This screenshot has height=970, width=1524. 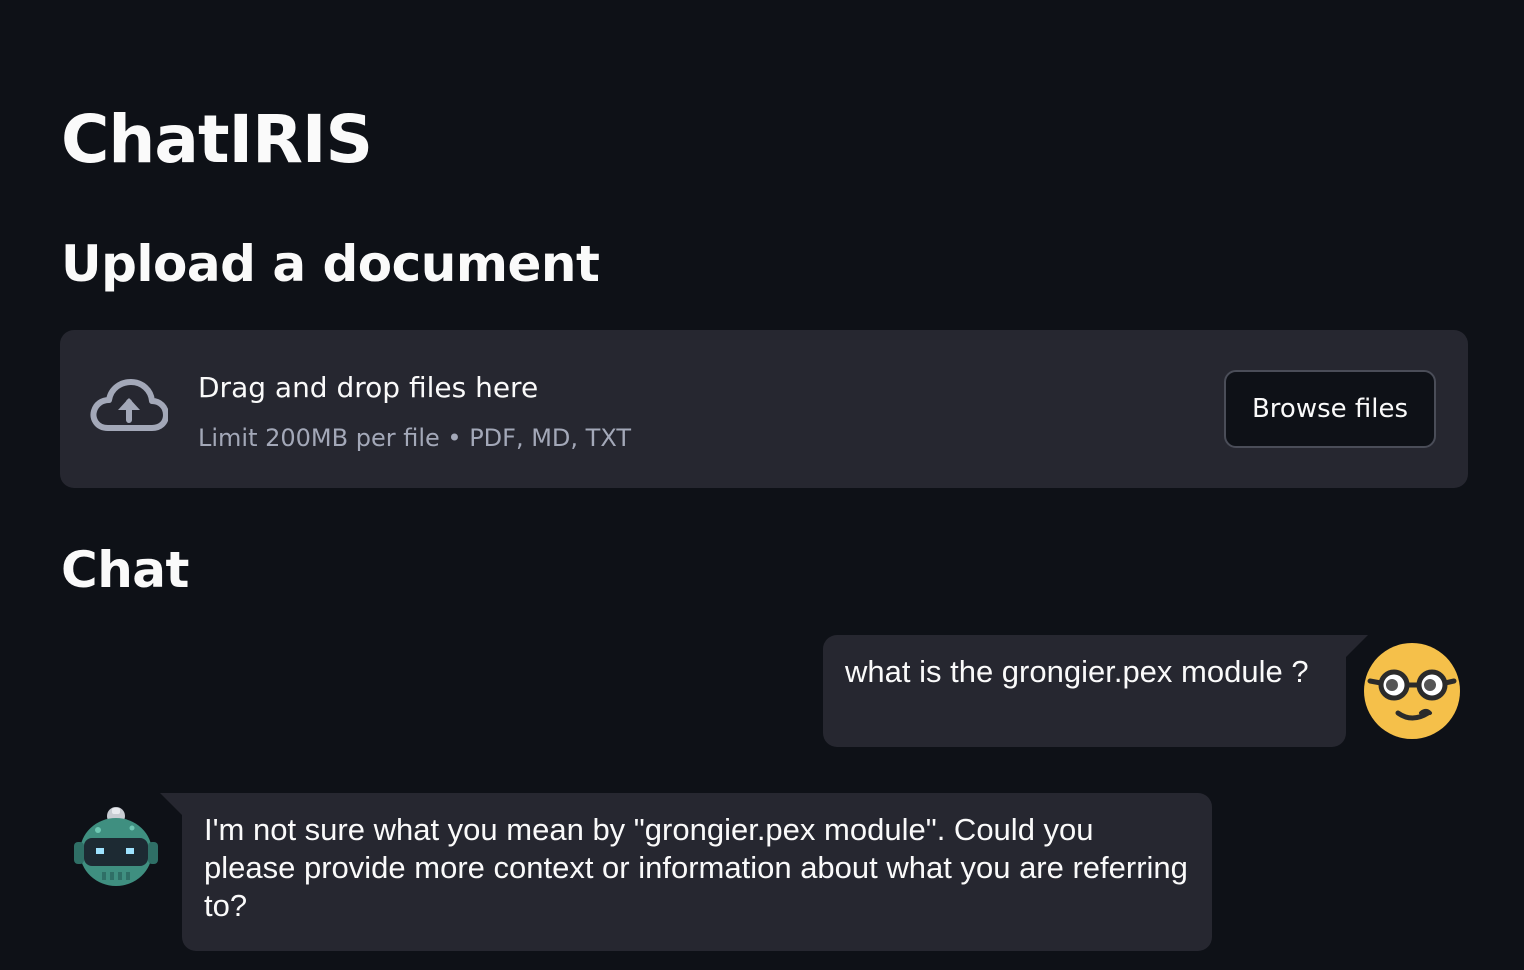 I want to click on nerd-face-avatar-icon, so click(x=1412, y=691).